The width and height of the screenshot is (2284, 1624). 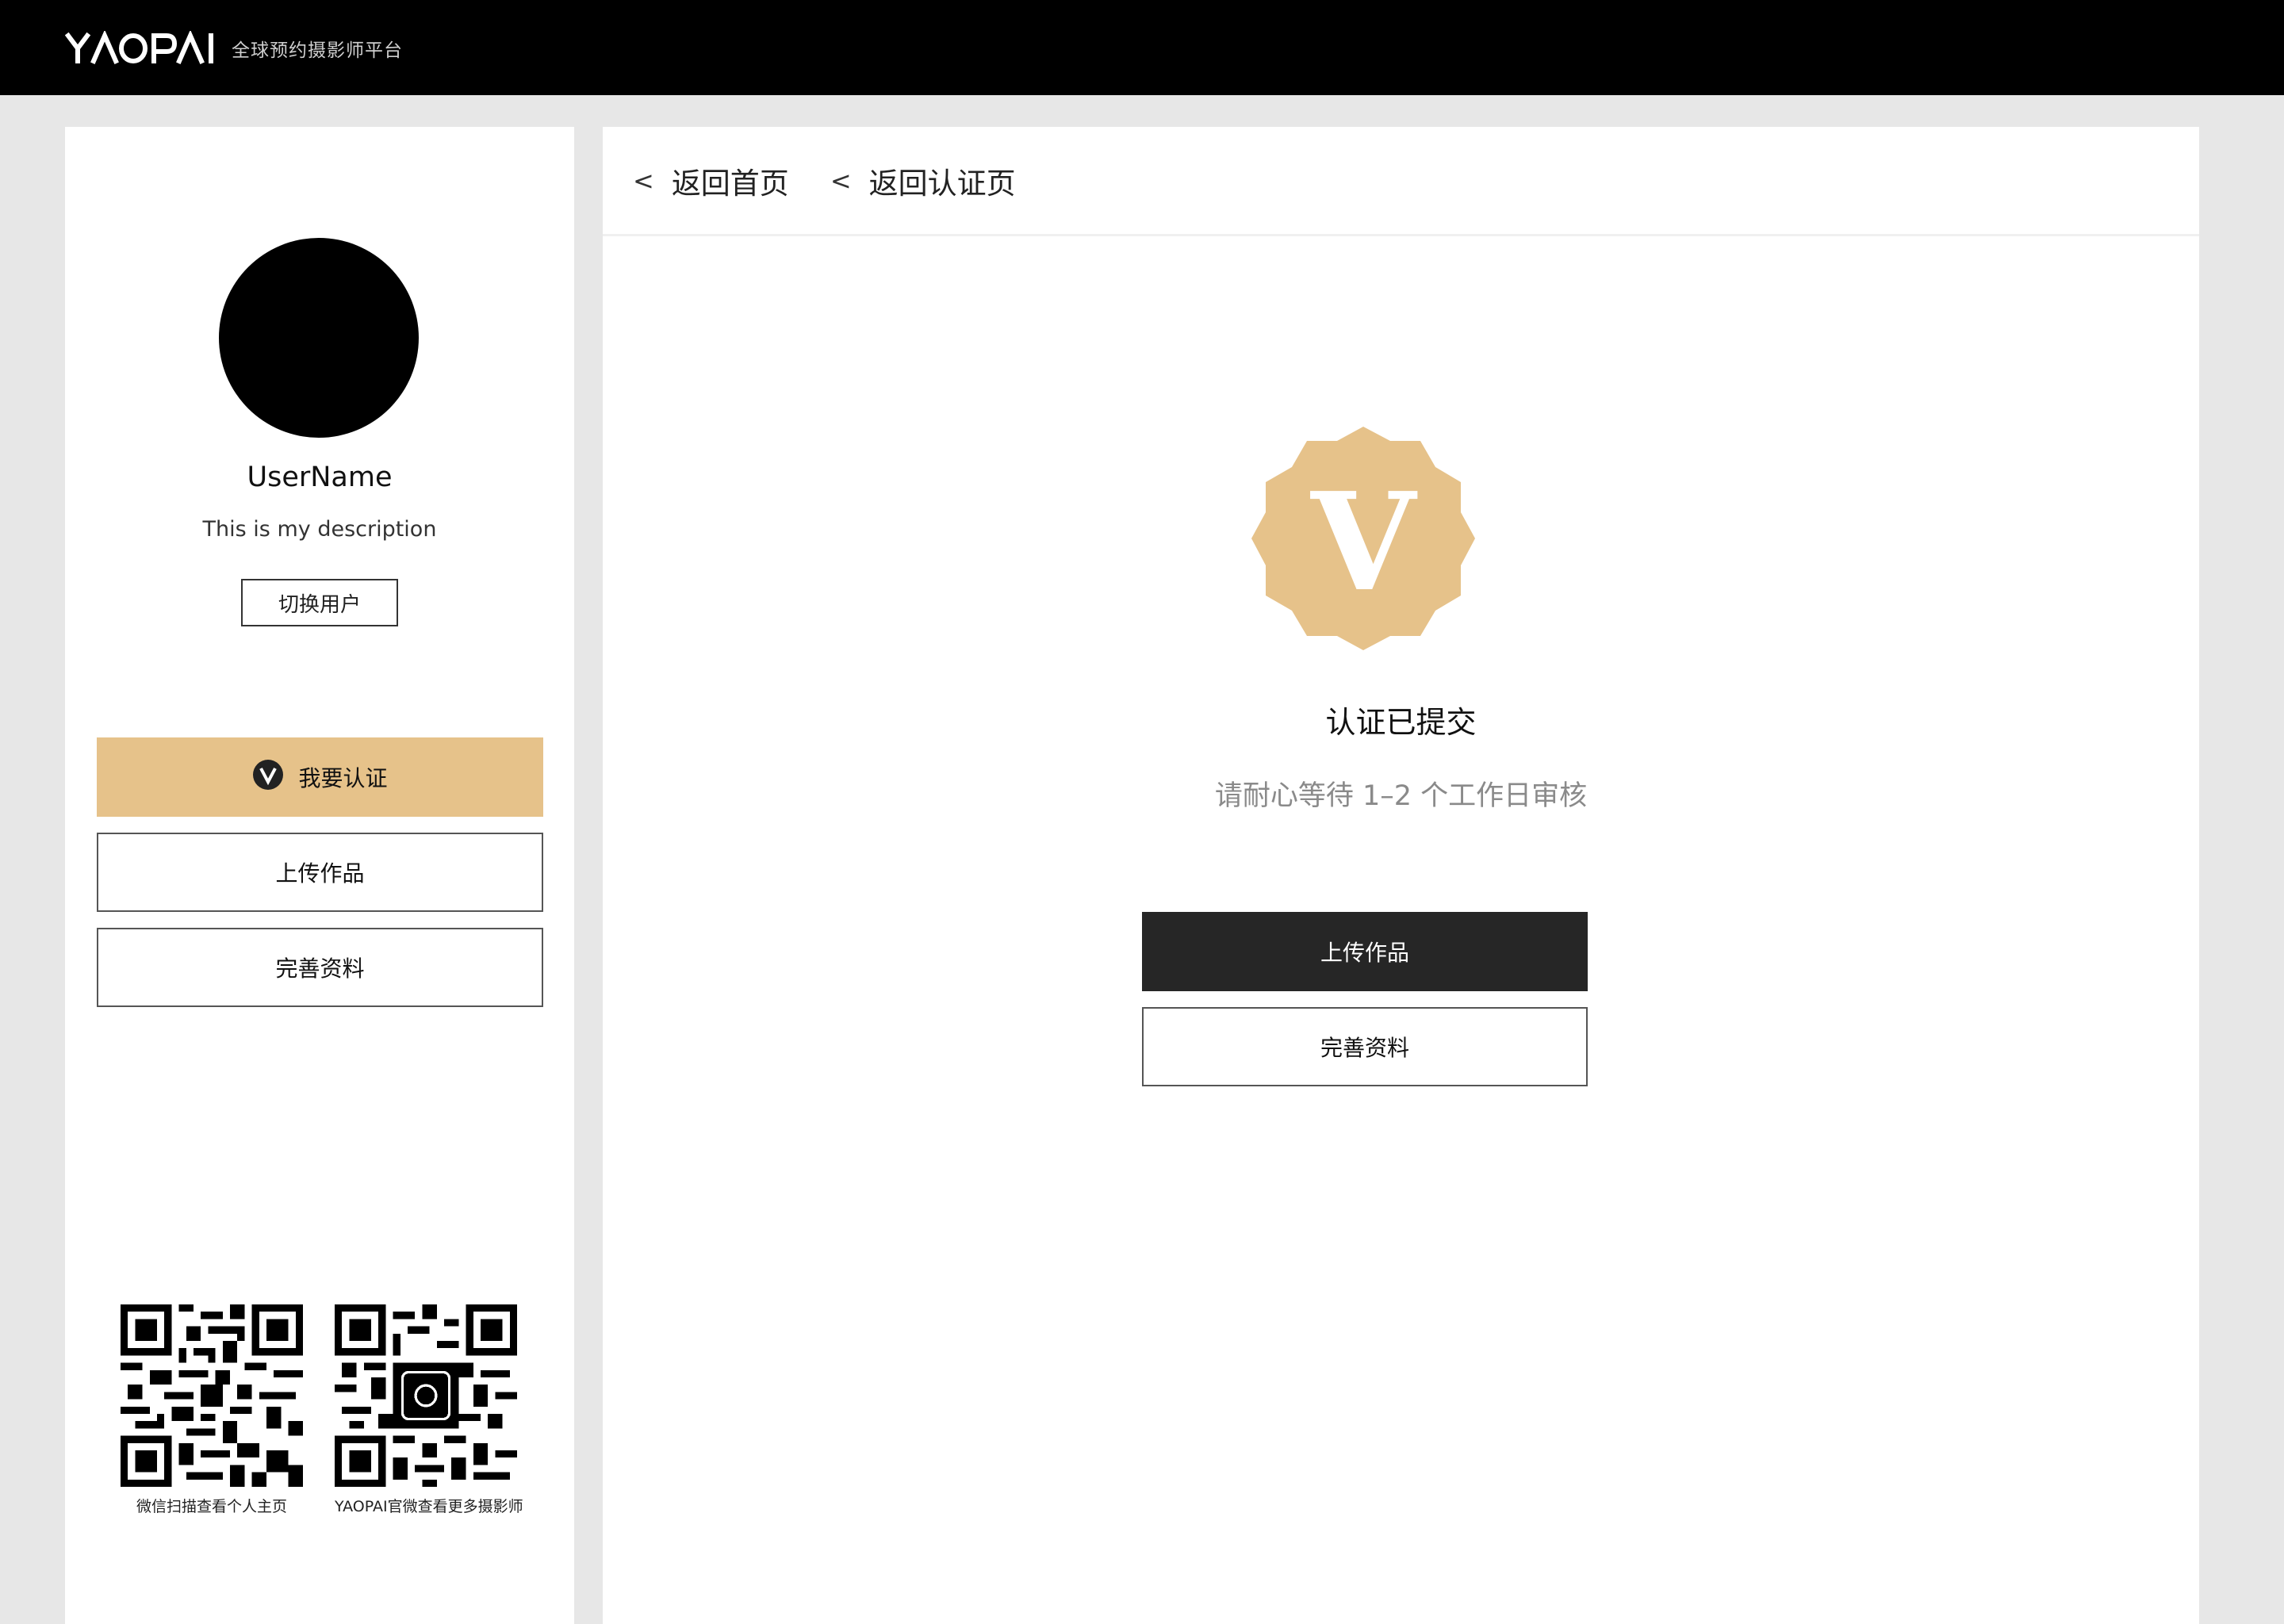 I want to click on complete-profile-primary-button: 完善资料, so click(x=1365, y=1046).